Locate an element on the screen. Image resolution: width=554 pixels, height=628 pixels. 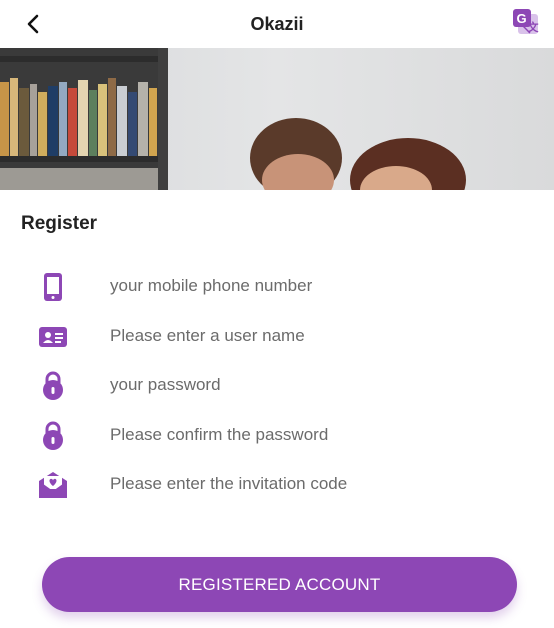
google-translate-icon: 文 G is located at coordinates (526, 21).